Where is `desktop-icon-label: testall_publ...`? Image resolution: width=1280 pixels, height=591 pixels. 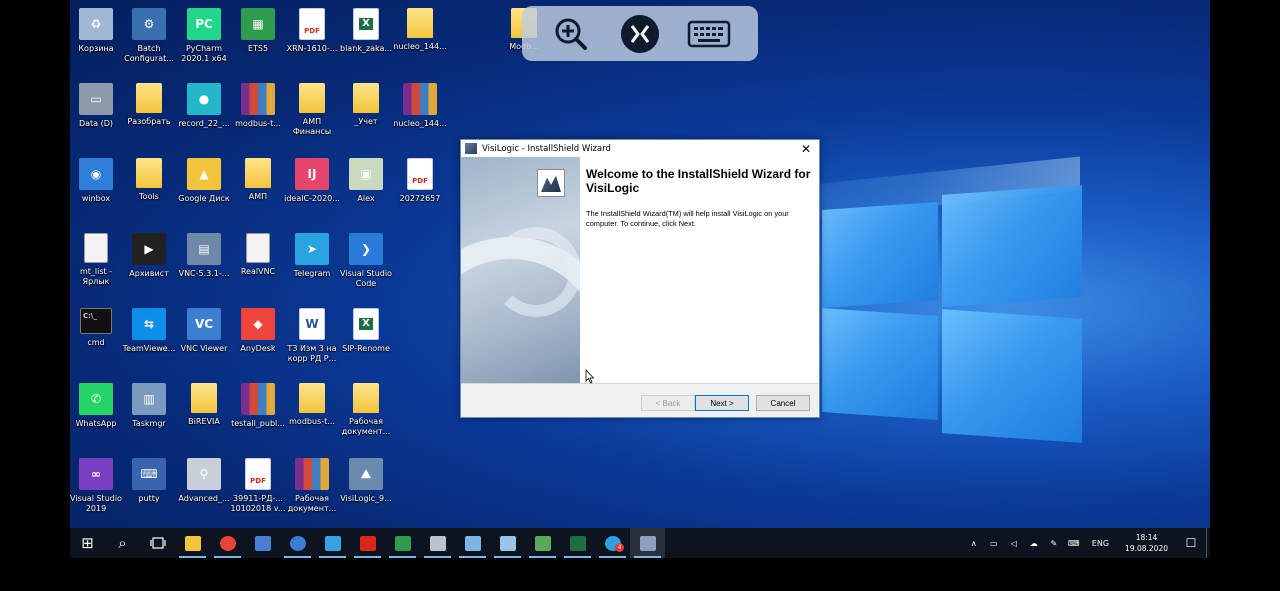 desktop-icon-label: testall_publ... is located at coordinates (258, 423).